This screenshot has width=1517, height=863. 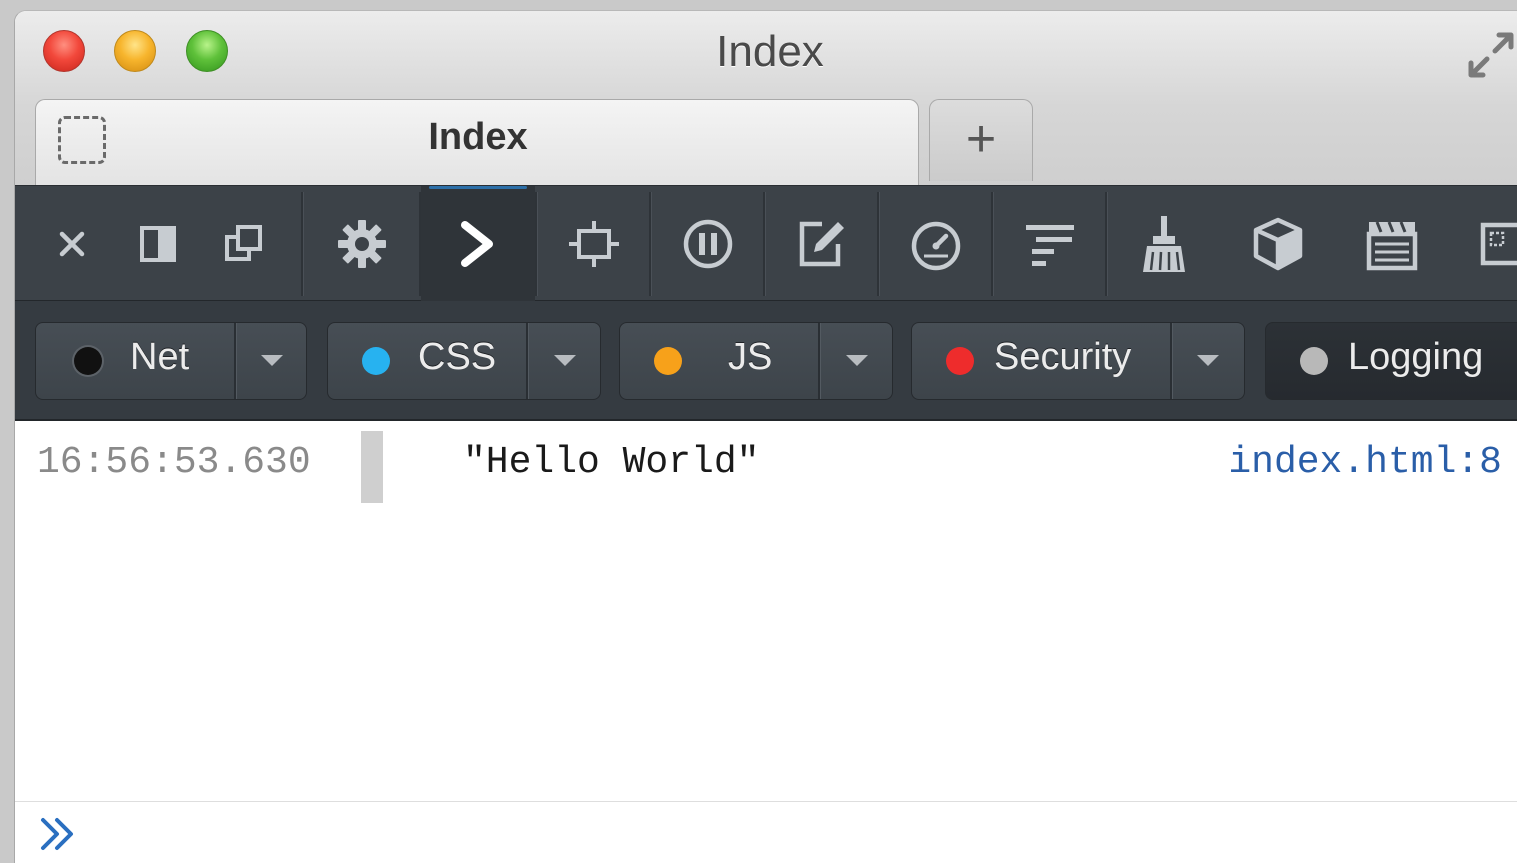 What do you see at coordinates (750, 357) in the screenshot?
I see `filter-js-label: JS` at bounding box center [750, 357].